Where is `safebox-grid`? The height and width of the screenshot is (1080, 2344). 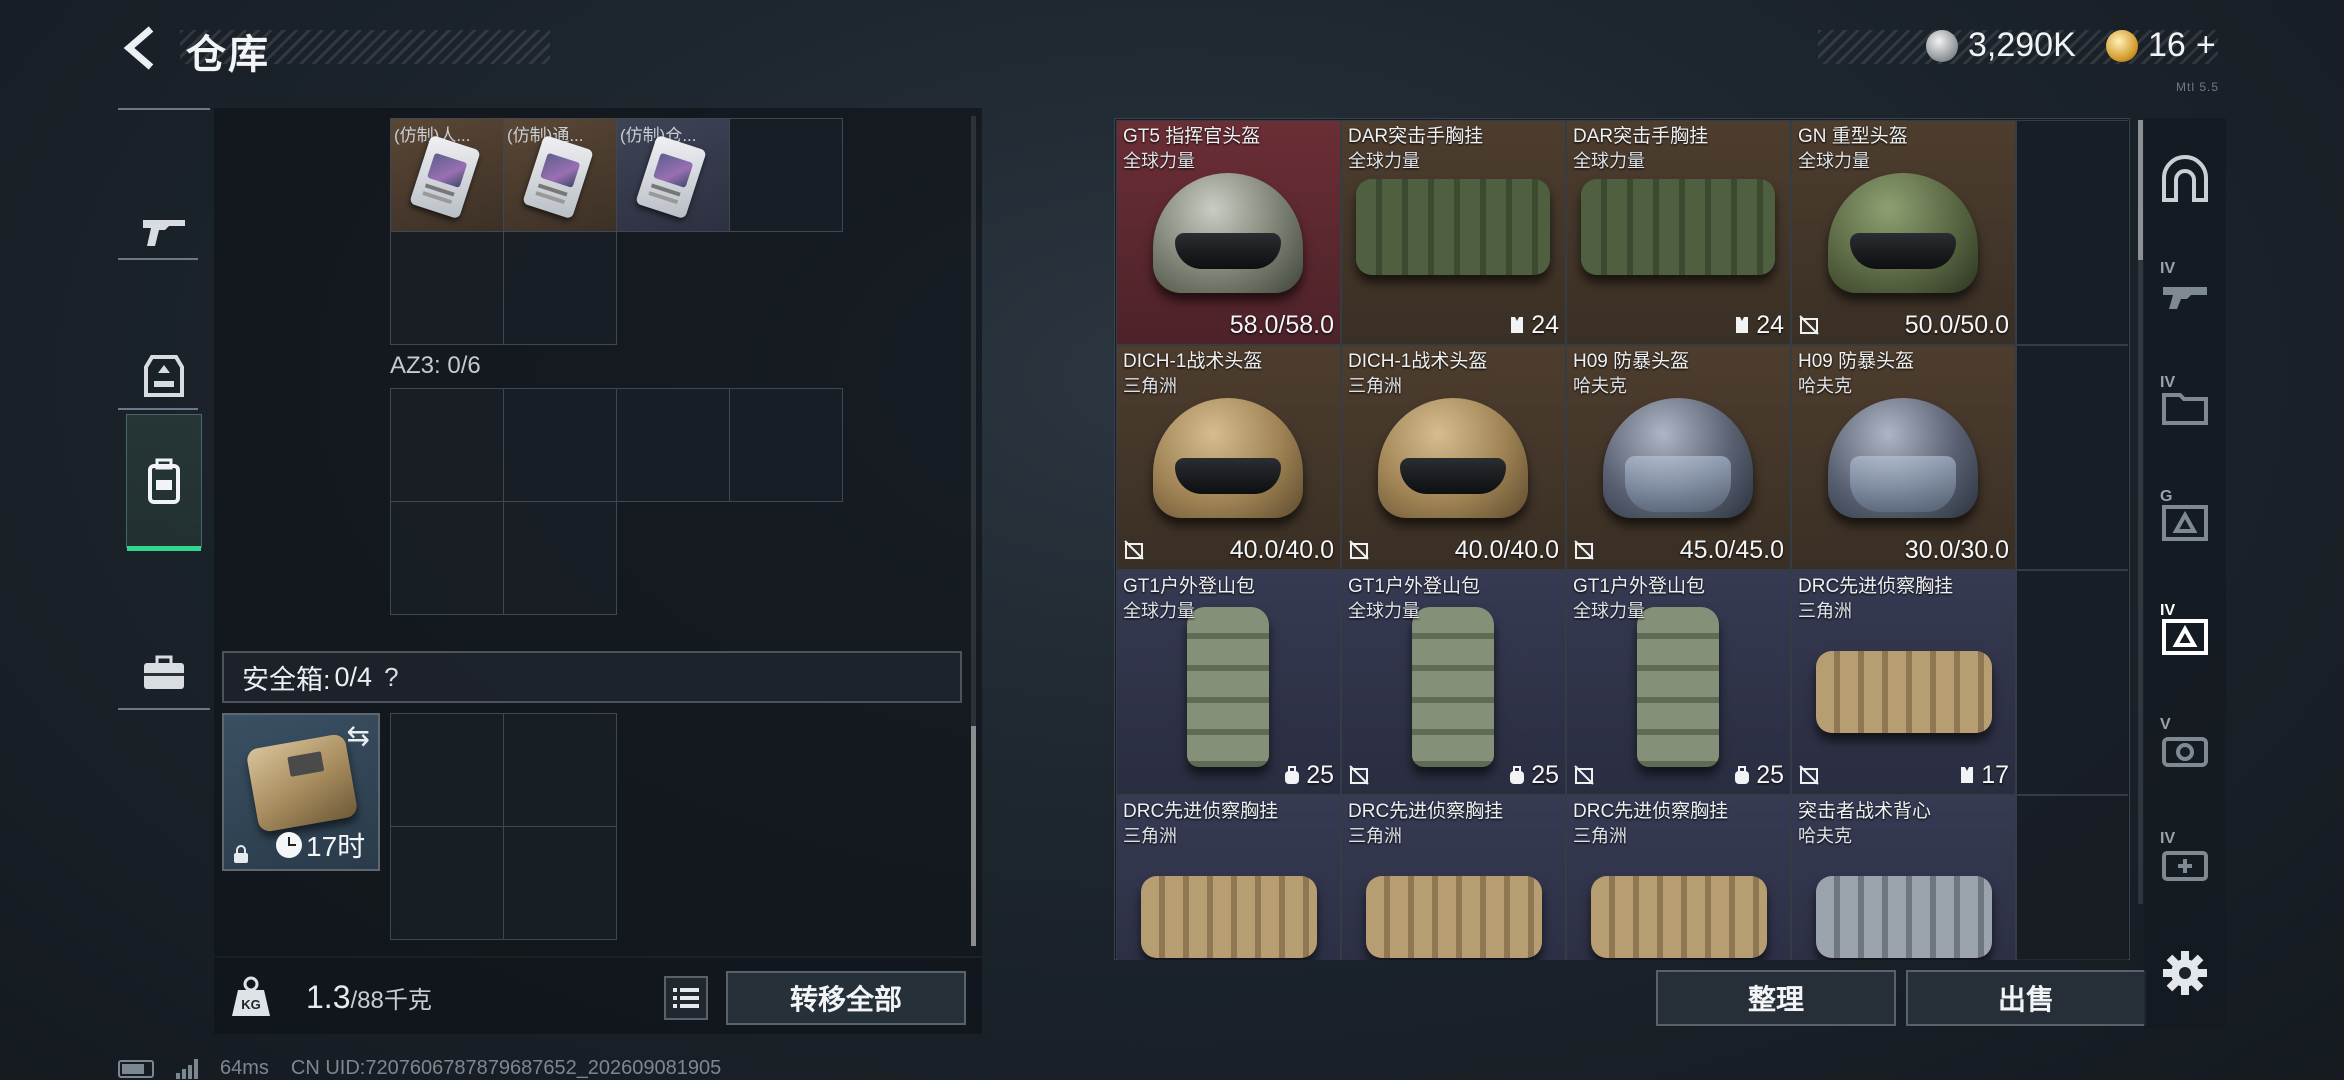
safebox-grid is located at coordinates (504, 827).